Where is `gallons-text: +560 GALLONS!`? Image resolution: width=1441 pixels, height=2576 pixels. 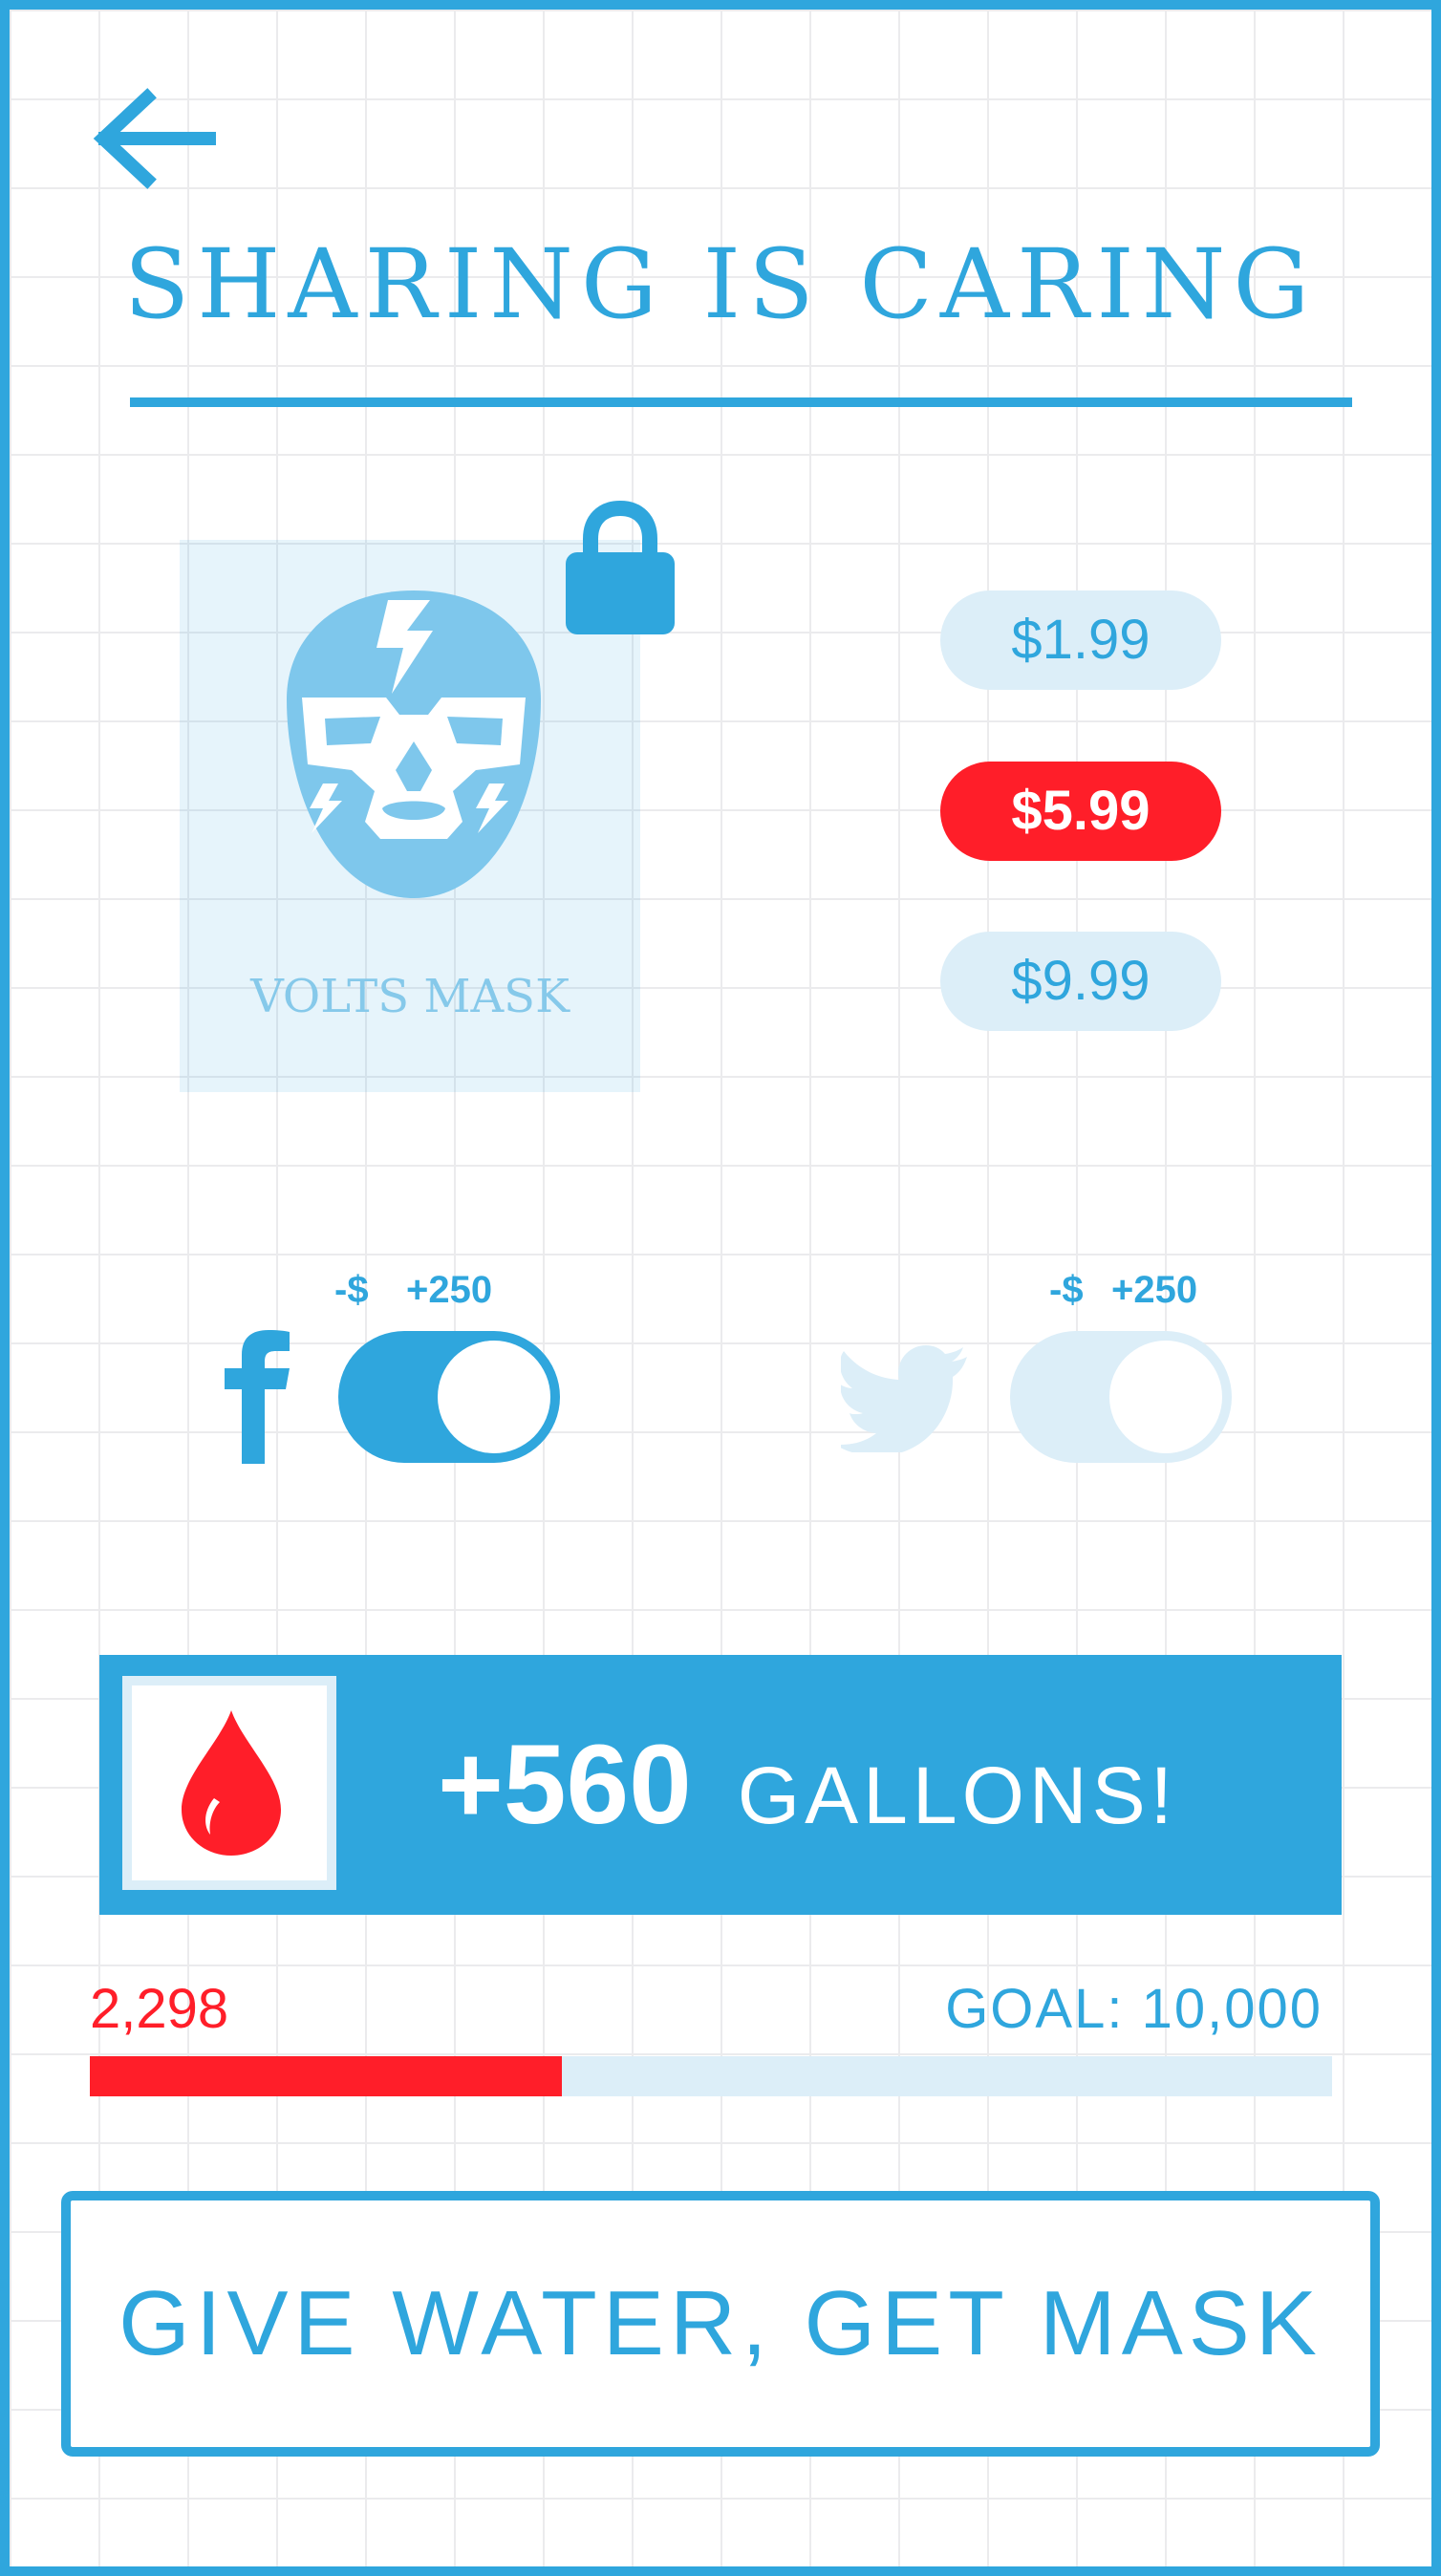 gallons-text: +560 GALLONS! is located at coordinates (808, 1785).